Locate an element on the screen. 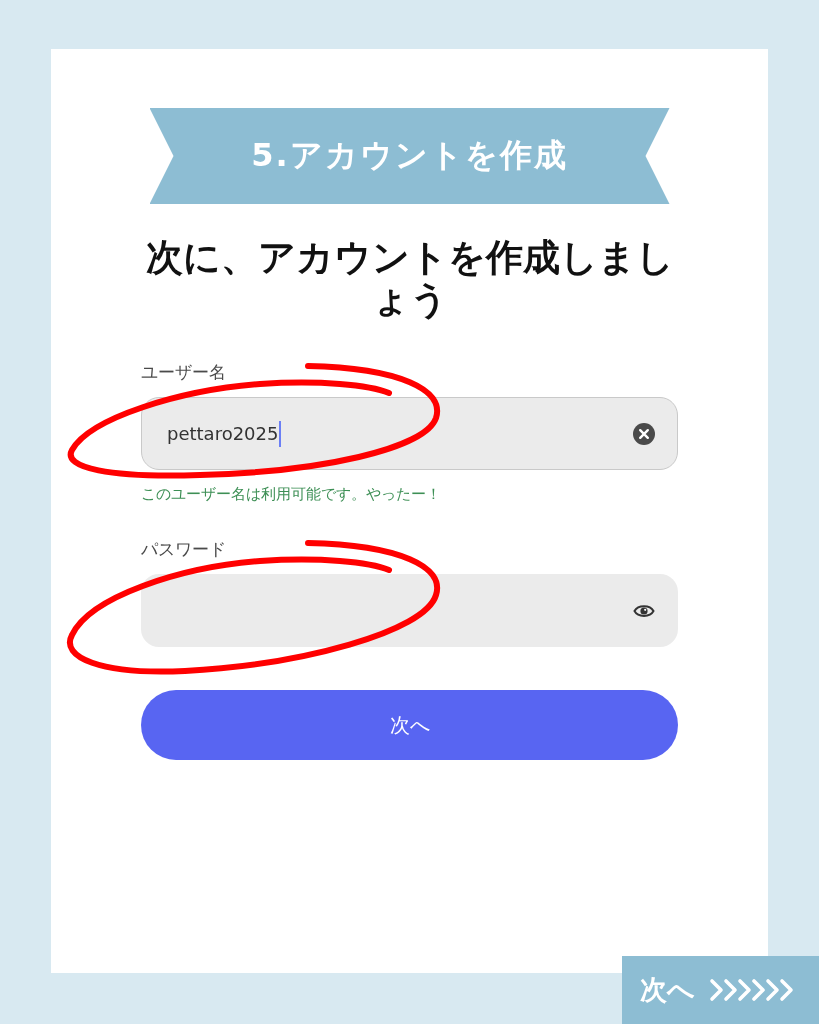 The image size is (819, 1024). clear-icon is located at coordinates (644, 433).